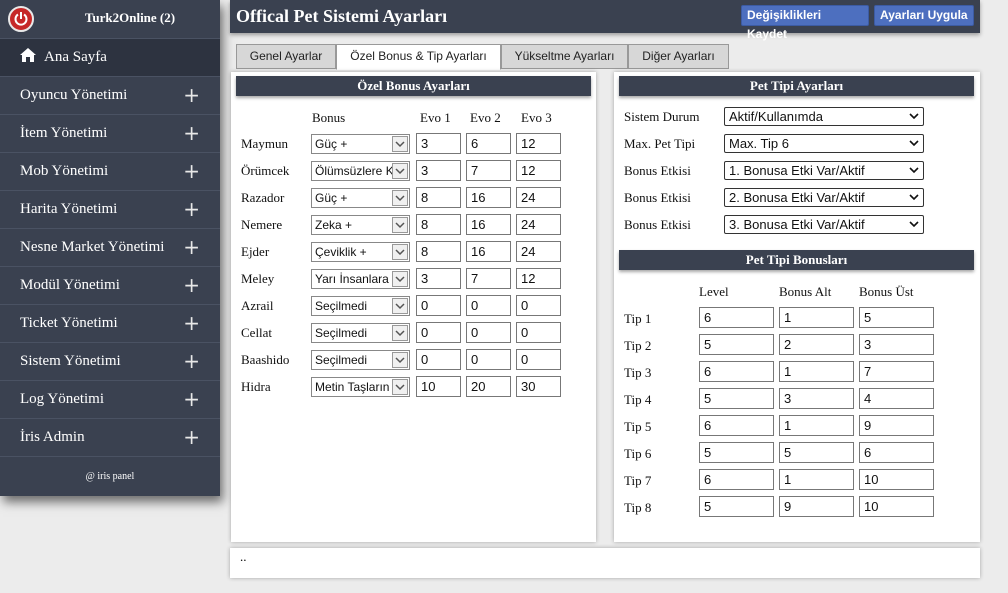 This screenshot has height=593, width=1008. What do you see at coordinates (896, 371) in the screenshot?
I see `bonus-ust-input: 7` at bounding box center [896, 371].